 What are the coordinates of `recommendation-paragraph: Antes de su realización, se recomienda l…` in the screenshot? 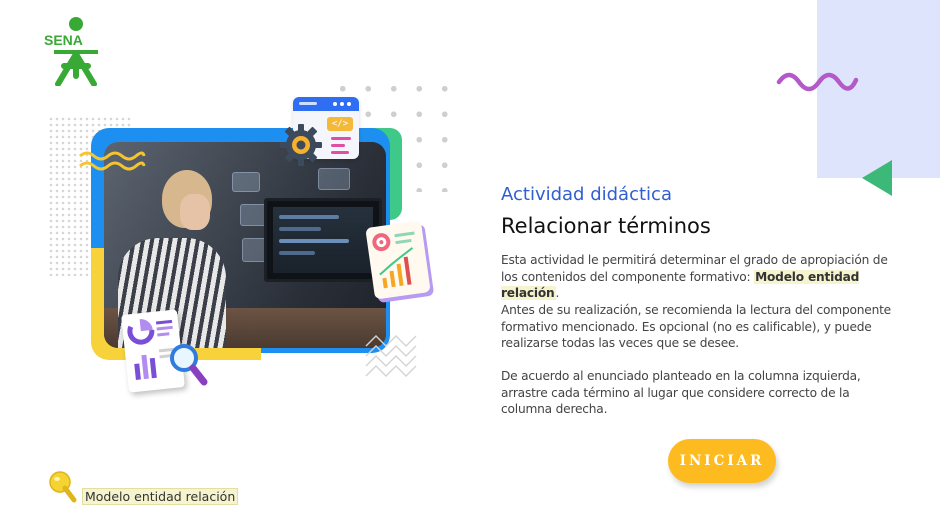 It's located at (696, 326).